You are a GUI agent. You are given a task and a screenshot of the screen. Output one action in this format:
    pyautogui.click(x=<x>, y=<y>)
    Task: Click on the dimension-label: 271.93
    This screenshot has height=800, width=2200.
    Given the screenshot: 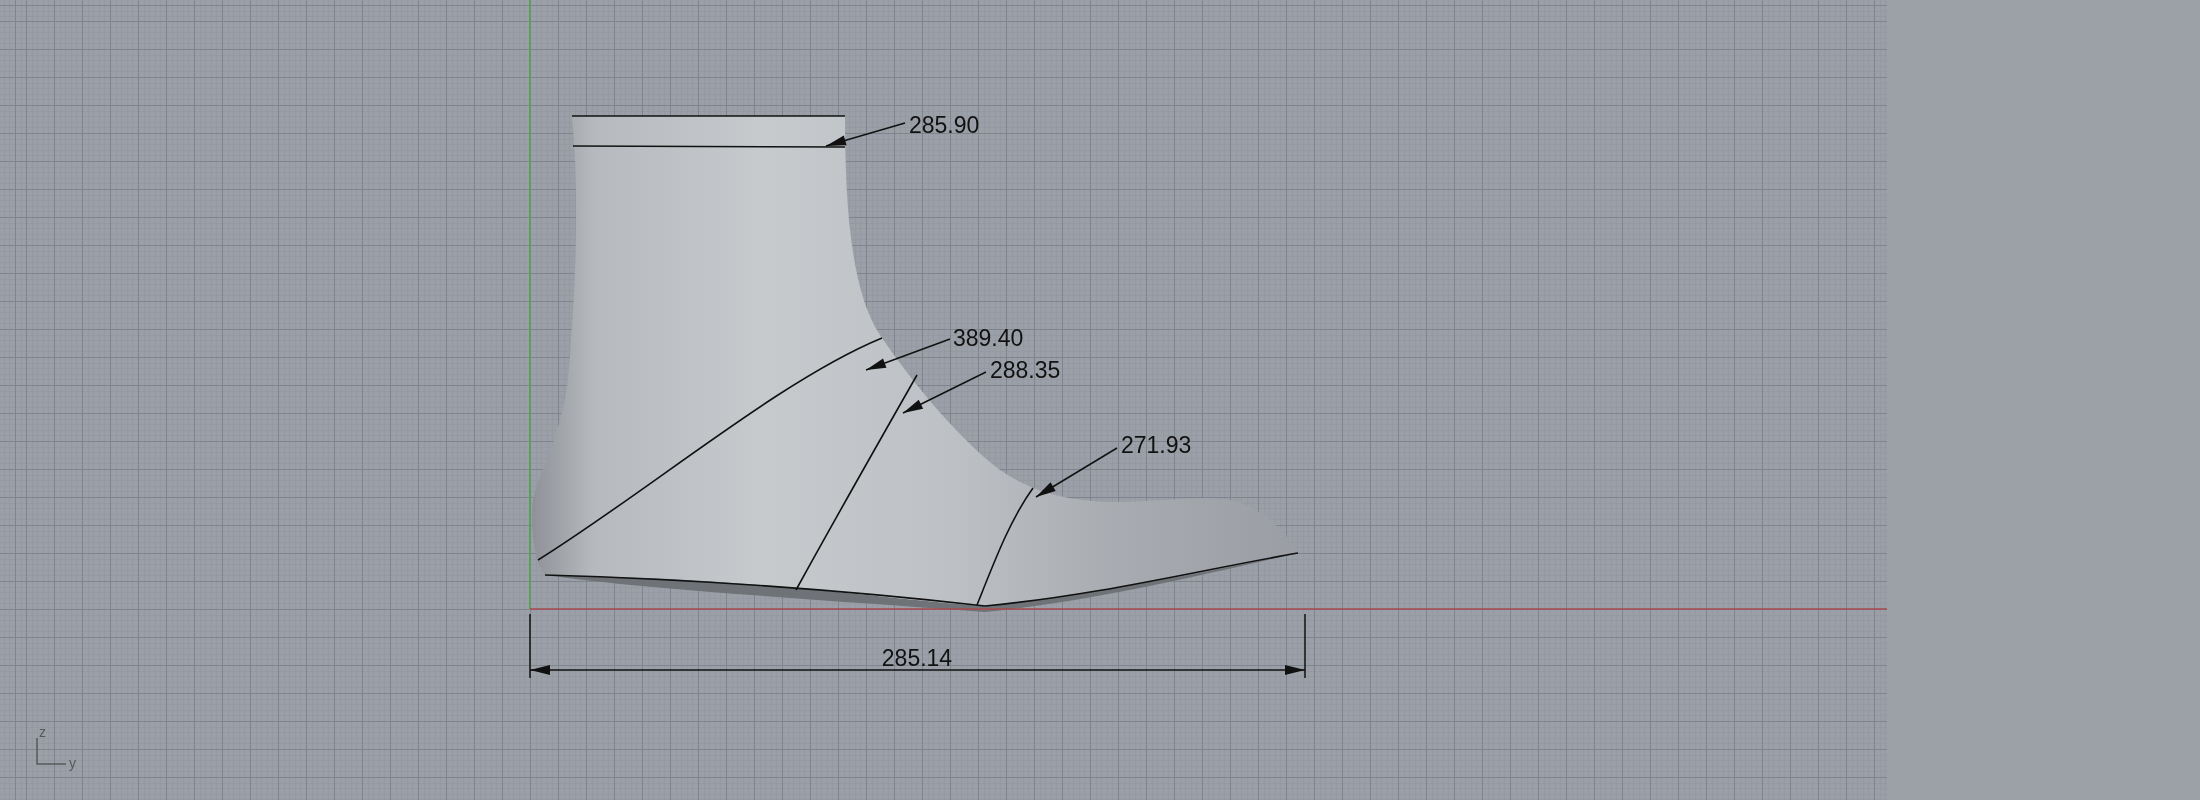 What is the action you would take?
    pyautogui.click(x=1156, y=445)
    